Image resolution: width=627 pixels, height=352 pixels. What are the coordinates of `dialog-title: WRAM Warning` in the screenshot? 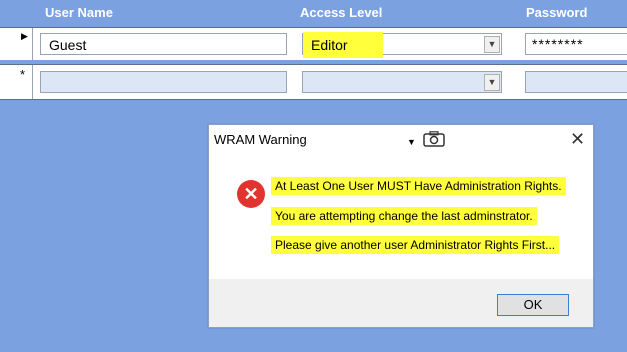 It's located at (260, 139).